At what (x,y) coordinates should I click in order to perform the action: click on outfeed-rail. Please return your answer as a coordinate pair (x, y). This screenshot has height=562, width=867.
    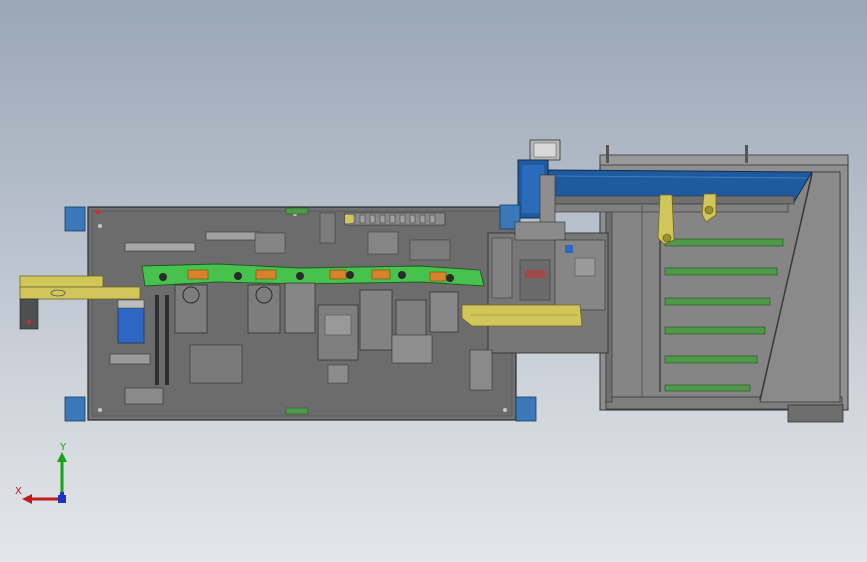
    Looking at the image, I should click on (522, 315).